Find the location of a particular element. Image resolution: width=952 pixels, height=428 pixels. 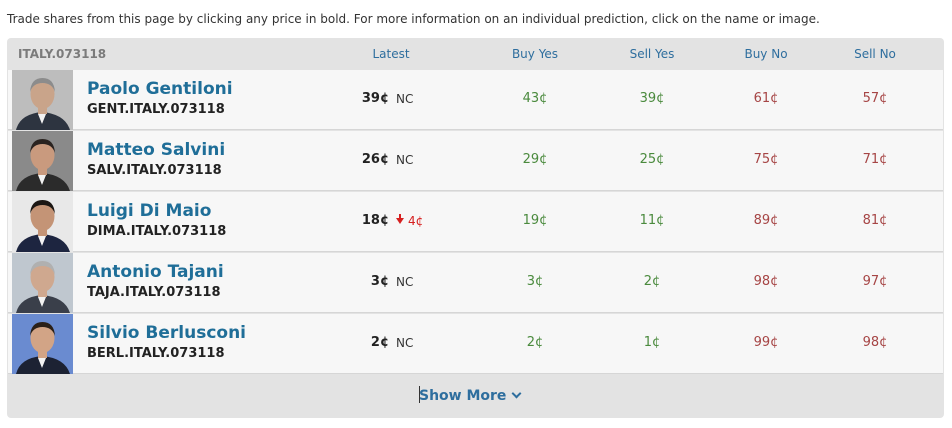

price-change: 4¢ is located at coordinates (410, 220).